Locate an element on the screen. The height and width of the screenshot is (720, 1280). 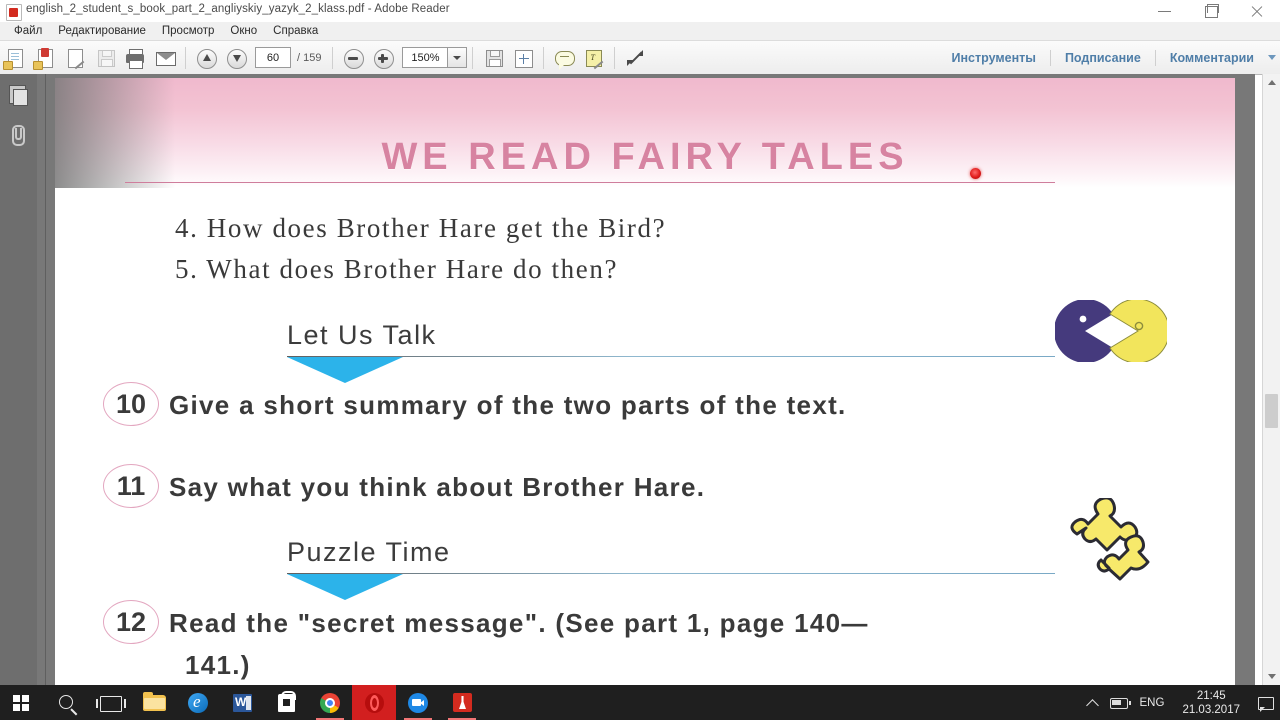
scroll-down-icon is located at coordinates (1272, 676).